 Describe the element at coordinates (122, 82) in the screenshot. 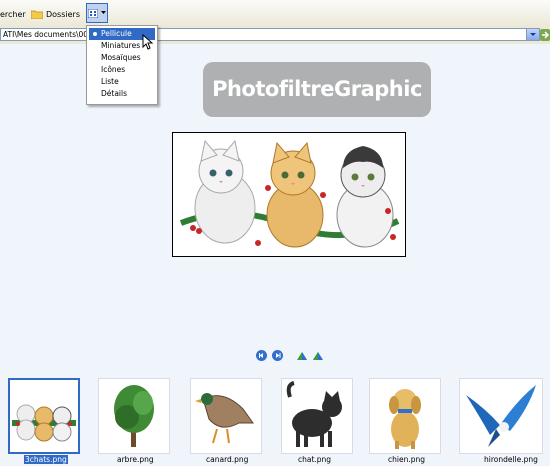

I see `menu-item-liste: Liste` at that location.